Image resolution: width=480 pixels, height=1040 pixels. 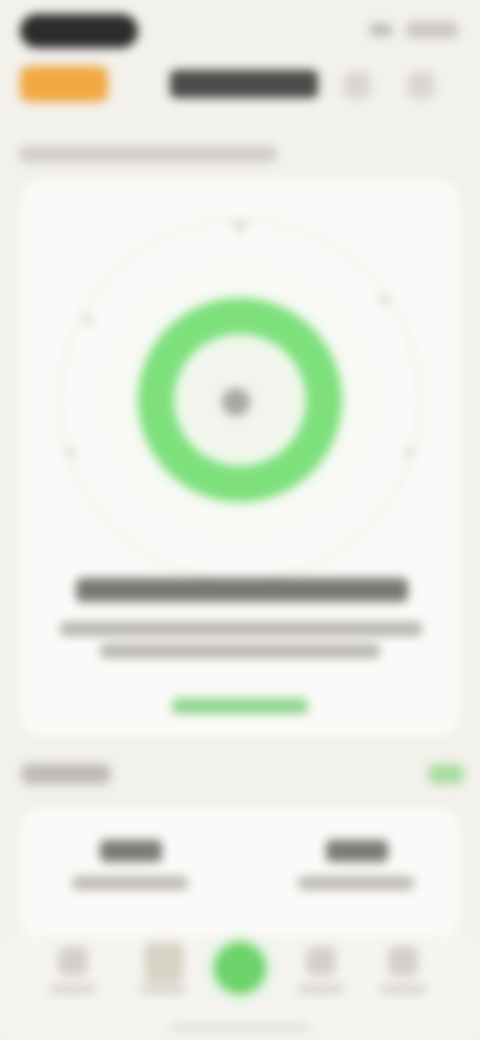 I want to click on calendar-icon, so click(x=321, y=961).